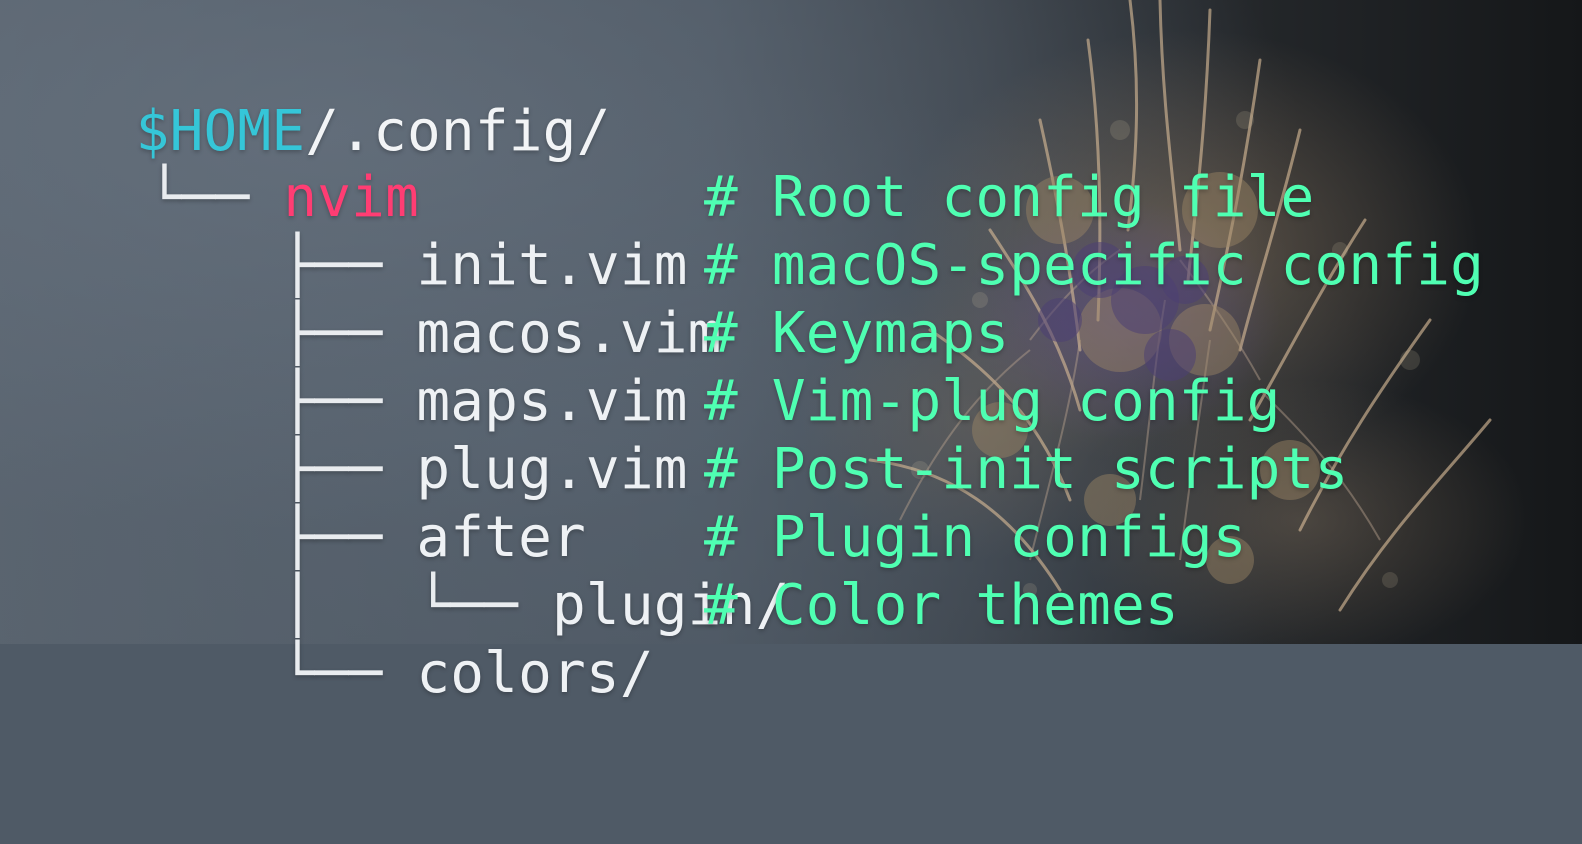 The height and width of the screenshot is (844, 1582). I want to click on file-comment: # macOS-specific config, so click(1094, 265).